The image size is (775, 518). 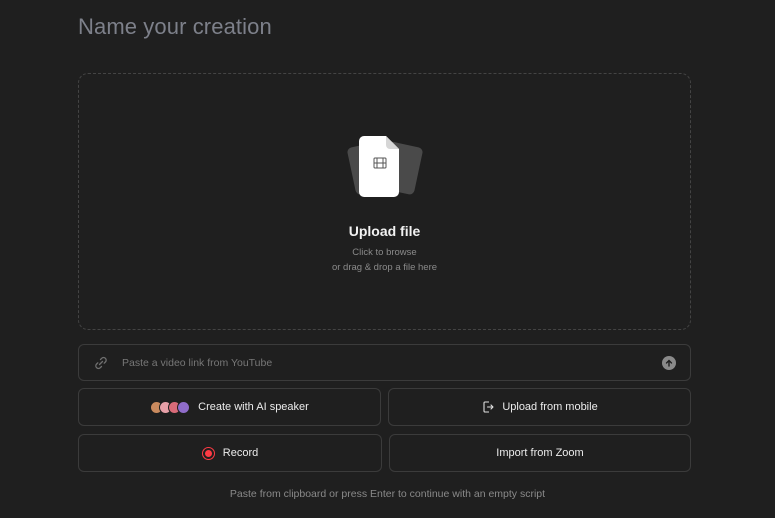 What do you see at coordinates (240, 453) in the screenshot?
I see `record-label: Record` at bounding box center [240, 453].